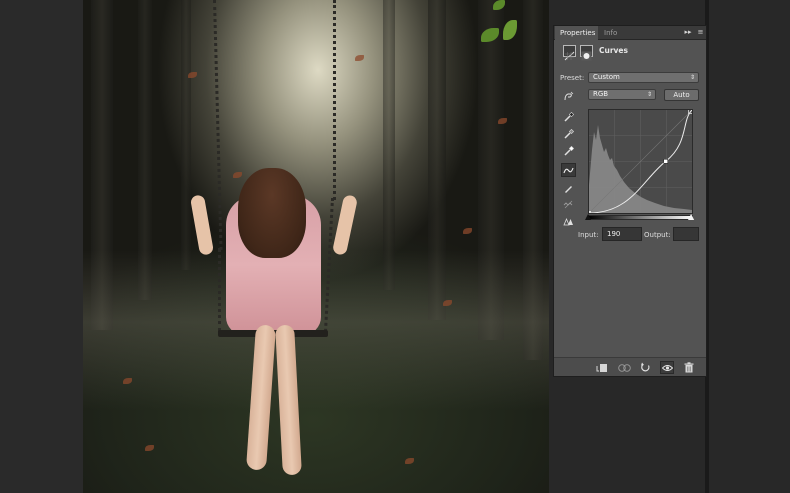 Image resolution: width=790 pixels, height=493 pixels. I want to click on panel-bottom-bar, so click(630, 366).